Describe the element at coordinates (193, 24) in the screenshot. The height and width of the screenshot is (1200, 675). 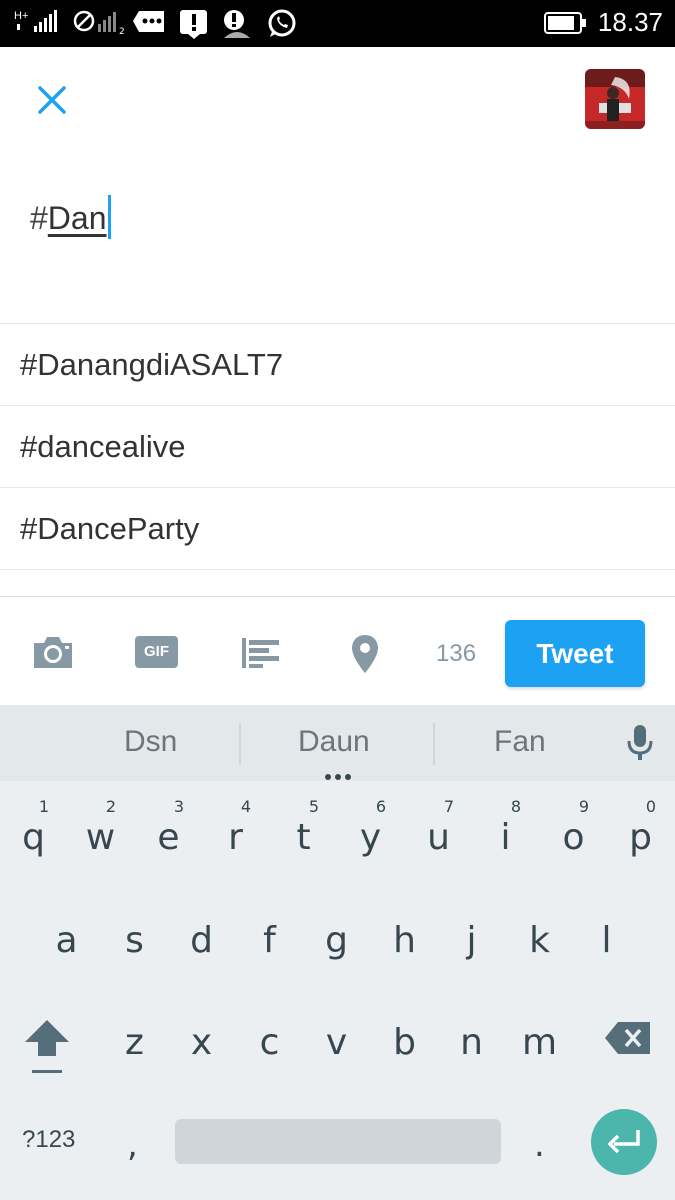
I see `alert-notification-icon` at that location.